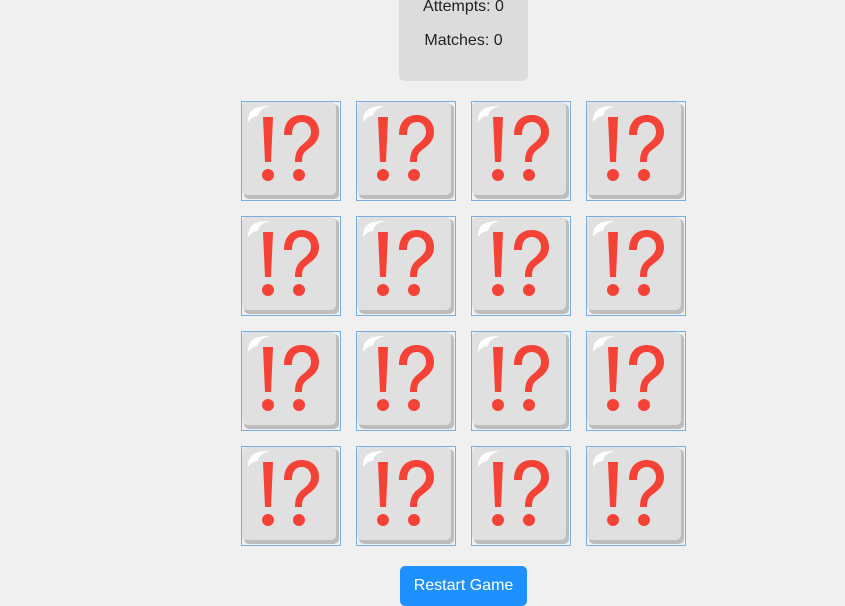 The height and width of the screenshot is (606, 845). I want to click on restart-game-button: Restart Game, so click(463, 586).